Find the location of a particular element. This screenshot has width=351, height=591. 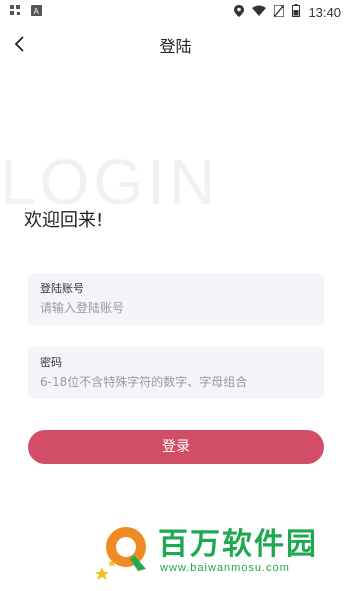

status-bar: A 13:40 is located at coordinates (175, 12).